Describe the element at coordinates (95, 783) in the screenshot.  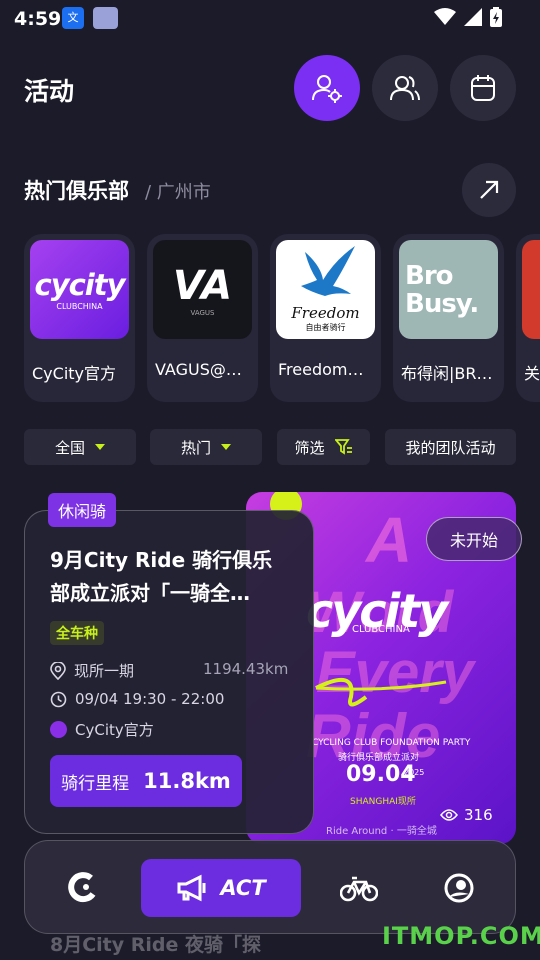
I see `ride-label: 骑行里程` at that location.